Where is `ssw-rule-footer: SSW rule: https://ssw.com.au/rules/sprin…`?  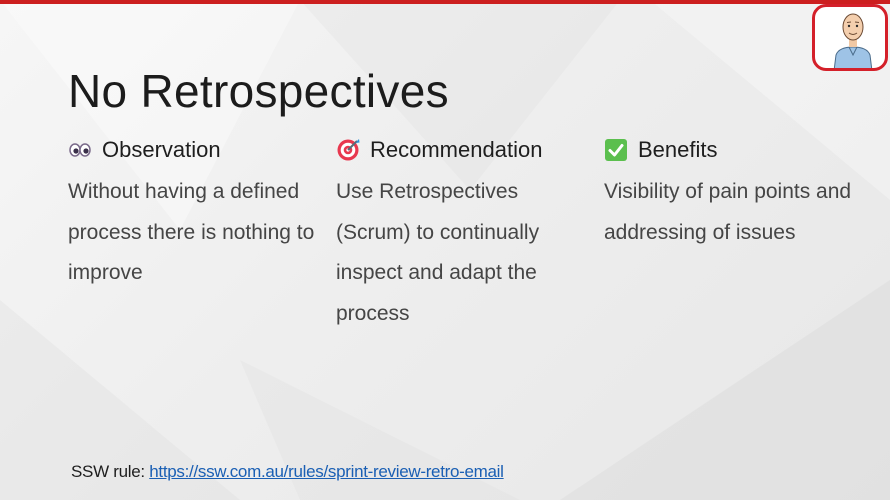
ssw-rule-footer: SSW rule: https://ssw.com.au/rules/sprin… is located at coordinates (287, 472).